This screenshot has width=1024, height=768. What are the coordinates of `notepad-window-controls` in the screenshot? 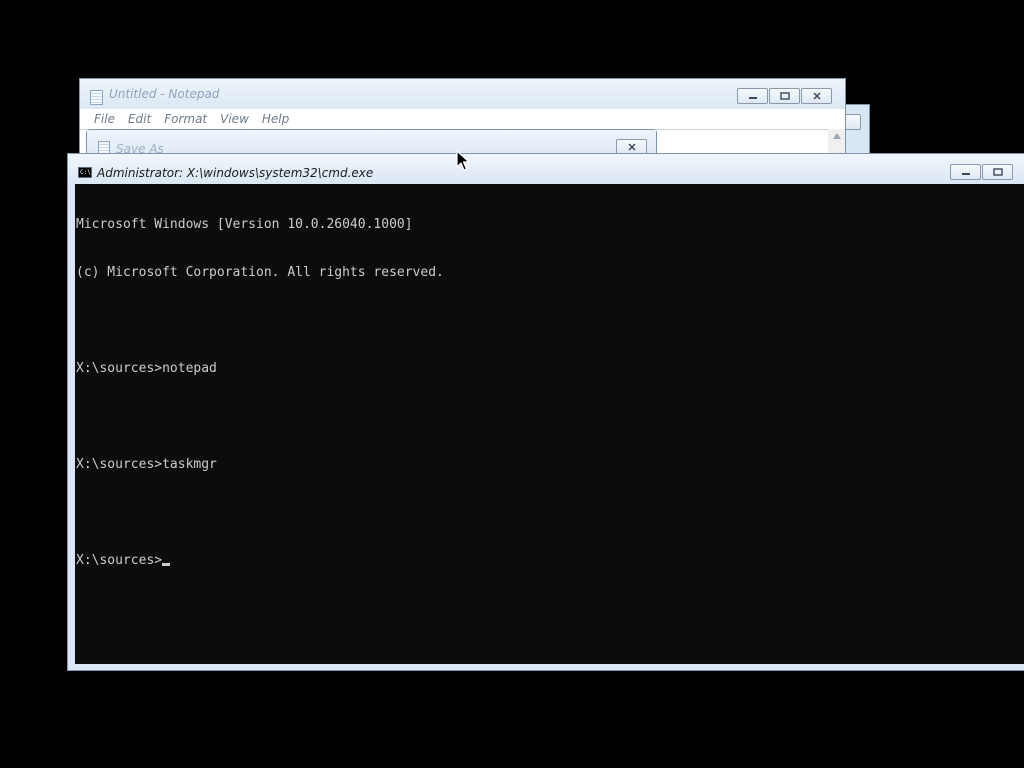 It's located at (784, 96).